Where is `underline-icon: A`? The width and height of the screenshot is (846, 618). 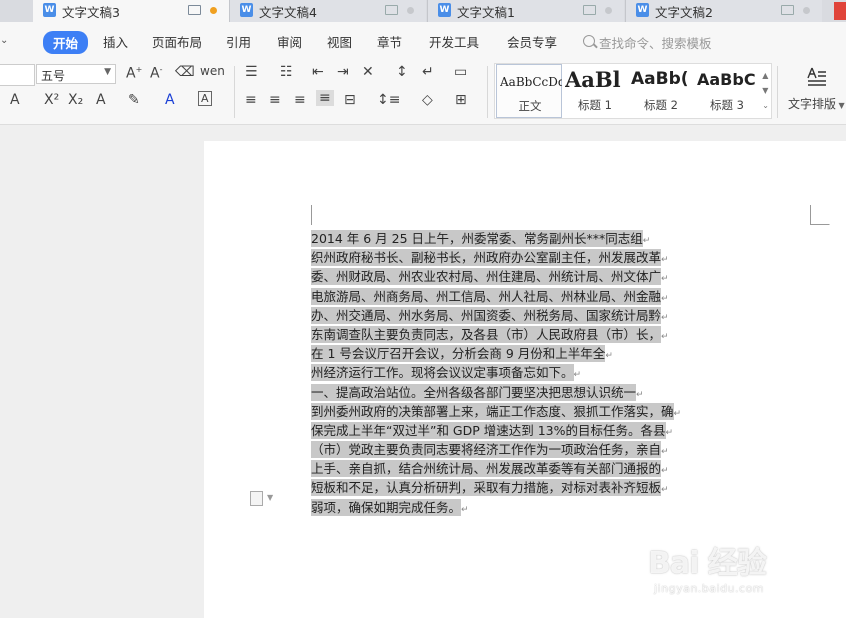 underline-icon: A is located at coordinates (15, 100).